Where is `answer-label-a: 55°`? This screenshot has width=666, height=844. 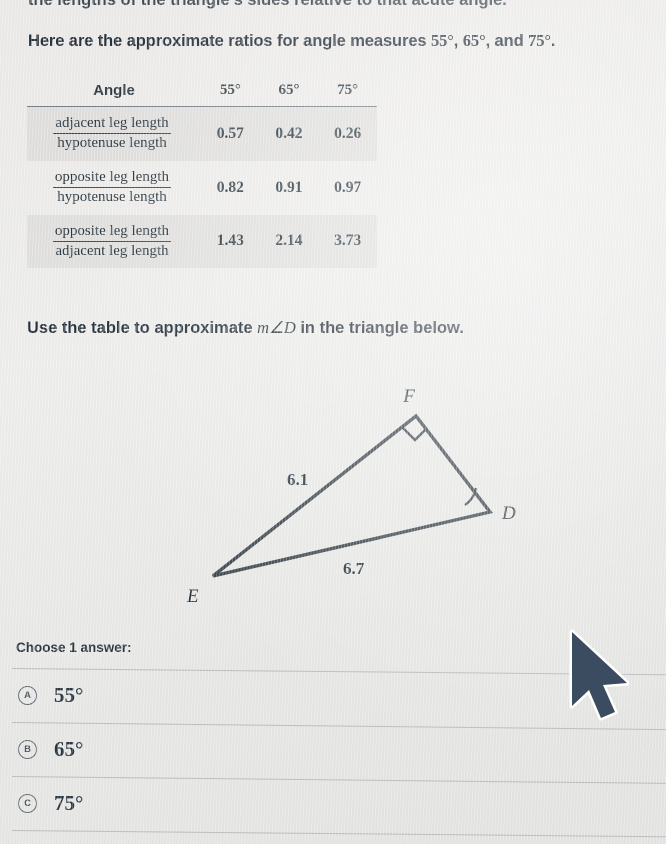 answer-label-a: 55° is located at coordinates (69, 694).